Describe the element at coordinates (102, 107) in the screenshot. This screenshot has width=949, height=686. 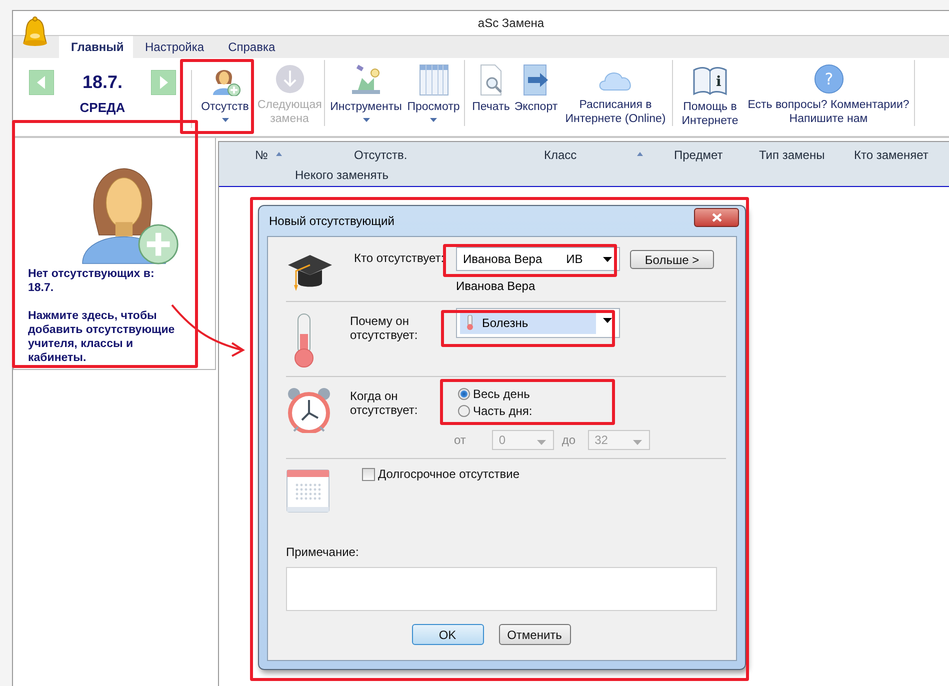
I see `weekday-label: СРЕДА` at that location.